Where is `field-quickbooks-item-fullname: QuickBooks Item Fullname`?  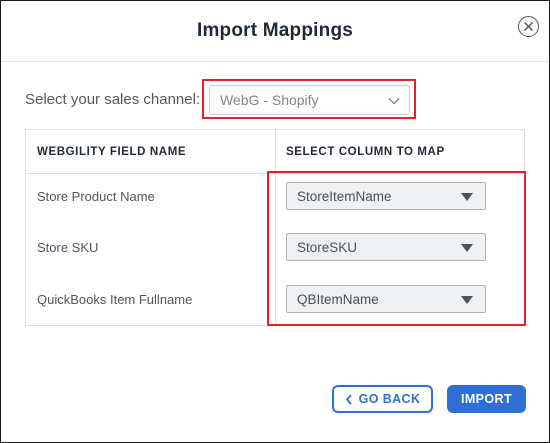
field-quickbooks-item-fullname: QuickBooks Item Fullname is located at coordinates (115, 299).